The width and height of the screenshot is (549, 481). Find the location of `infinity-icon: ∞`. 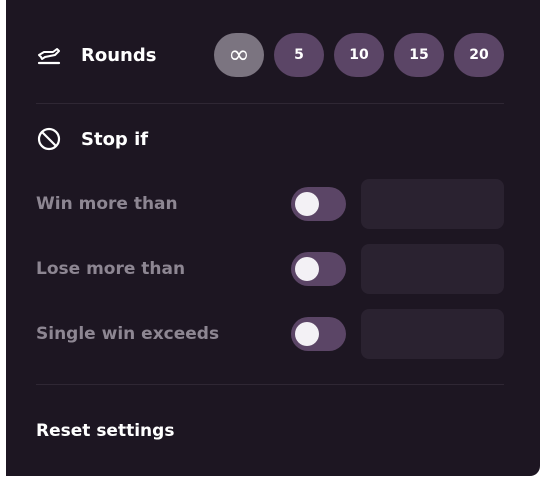

infinity-icon: ∞ is located at coordinates (239, 55).